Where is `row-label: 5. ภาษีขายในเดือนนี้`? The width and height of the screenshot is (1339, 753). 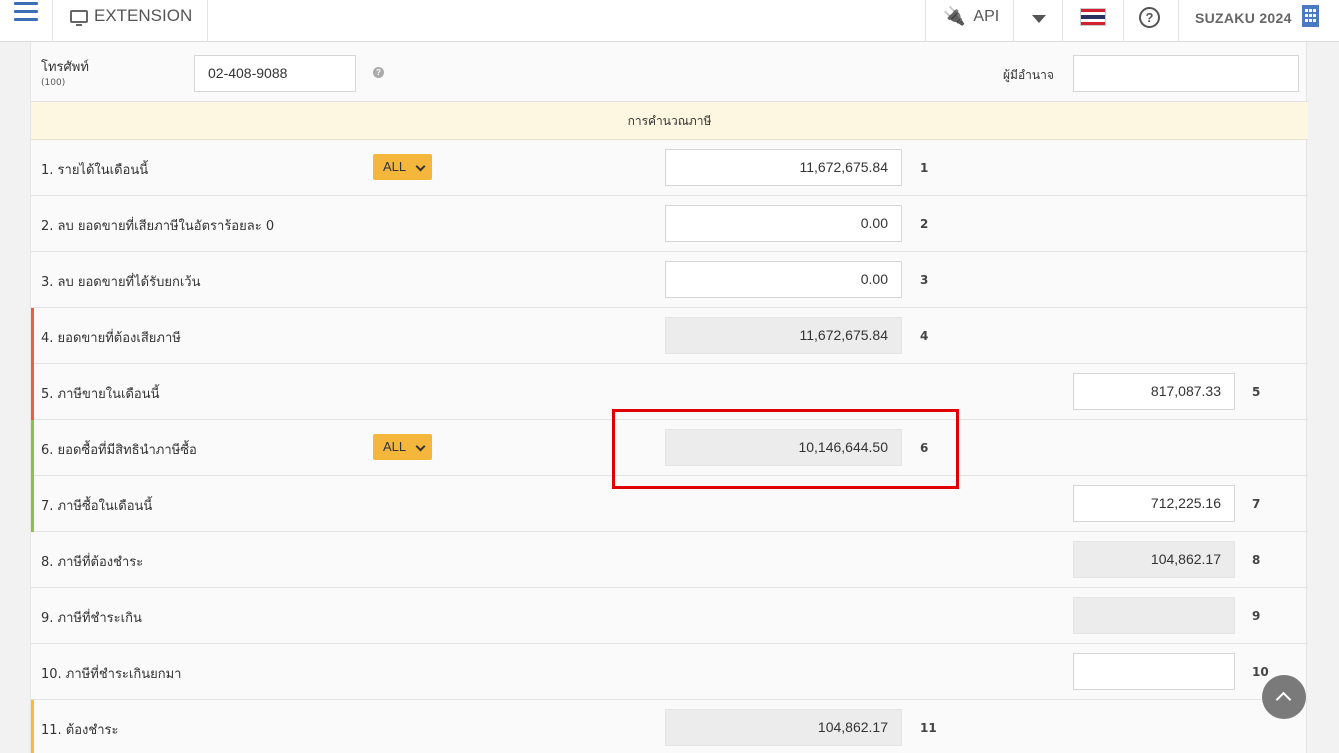
row-label: 5. ภาษีขายในเดือนนี้ is located at coordinates (100, 394).